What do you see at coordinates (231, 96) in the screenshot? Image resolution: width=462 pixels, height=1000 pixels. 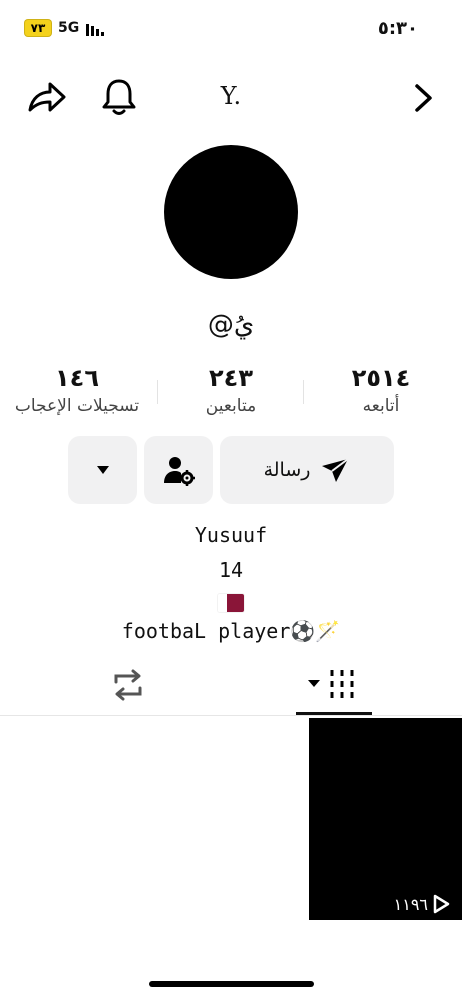 I see `page-title: Y.` at bounding box center [231, 96].